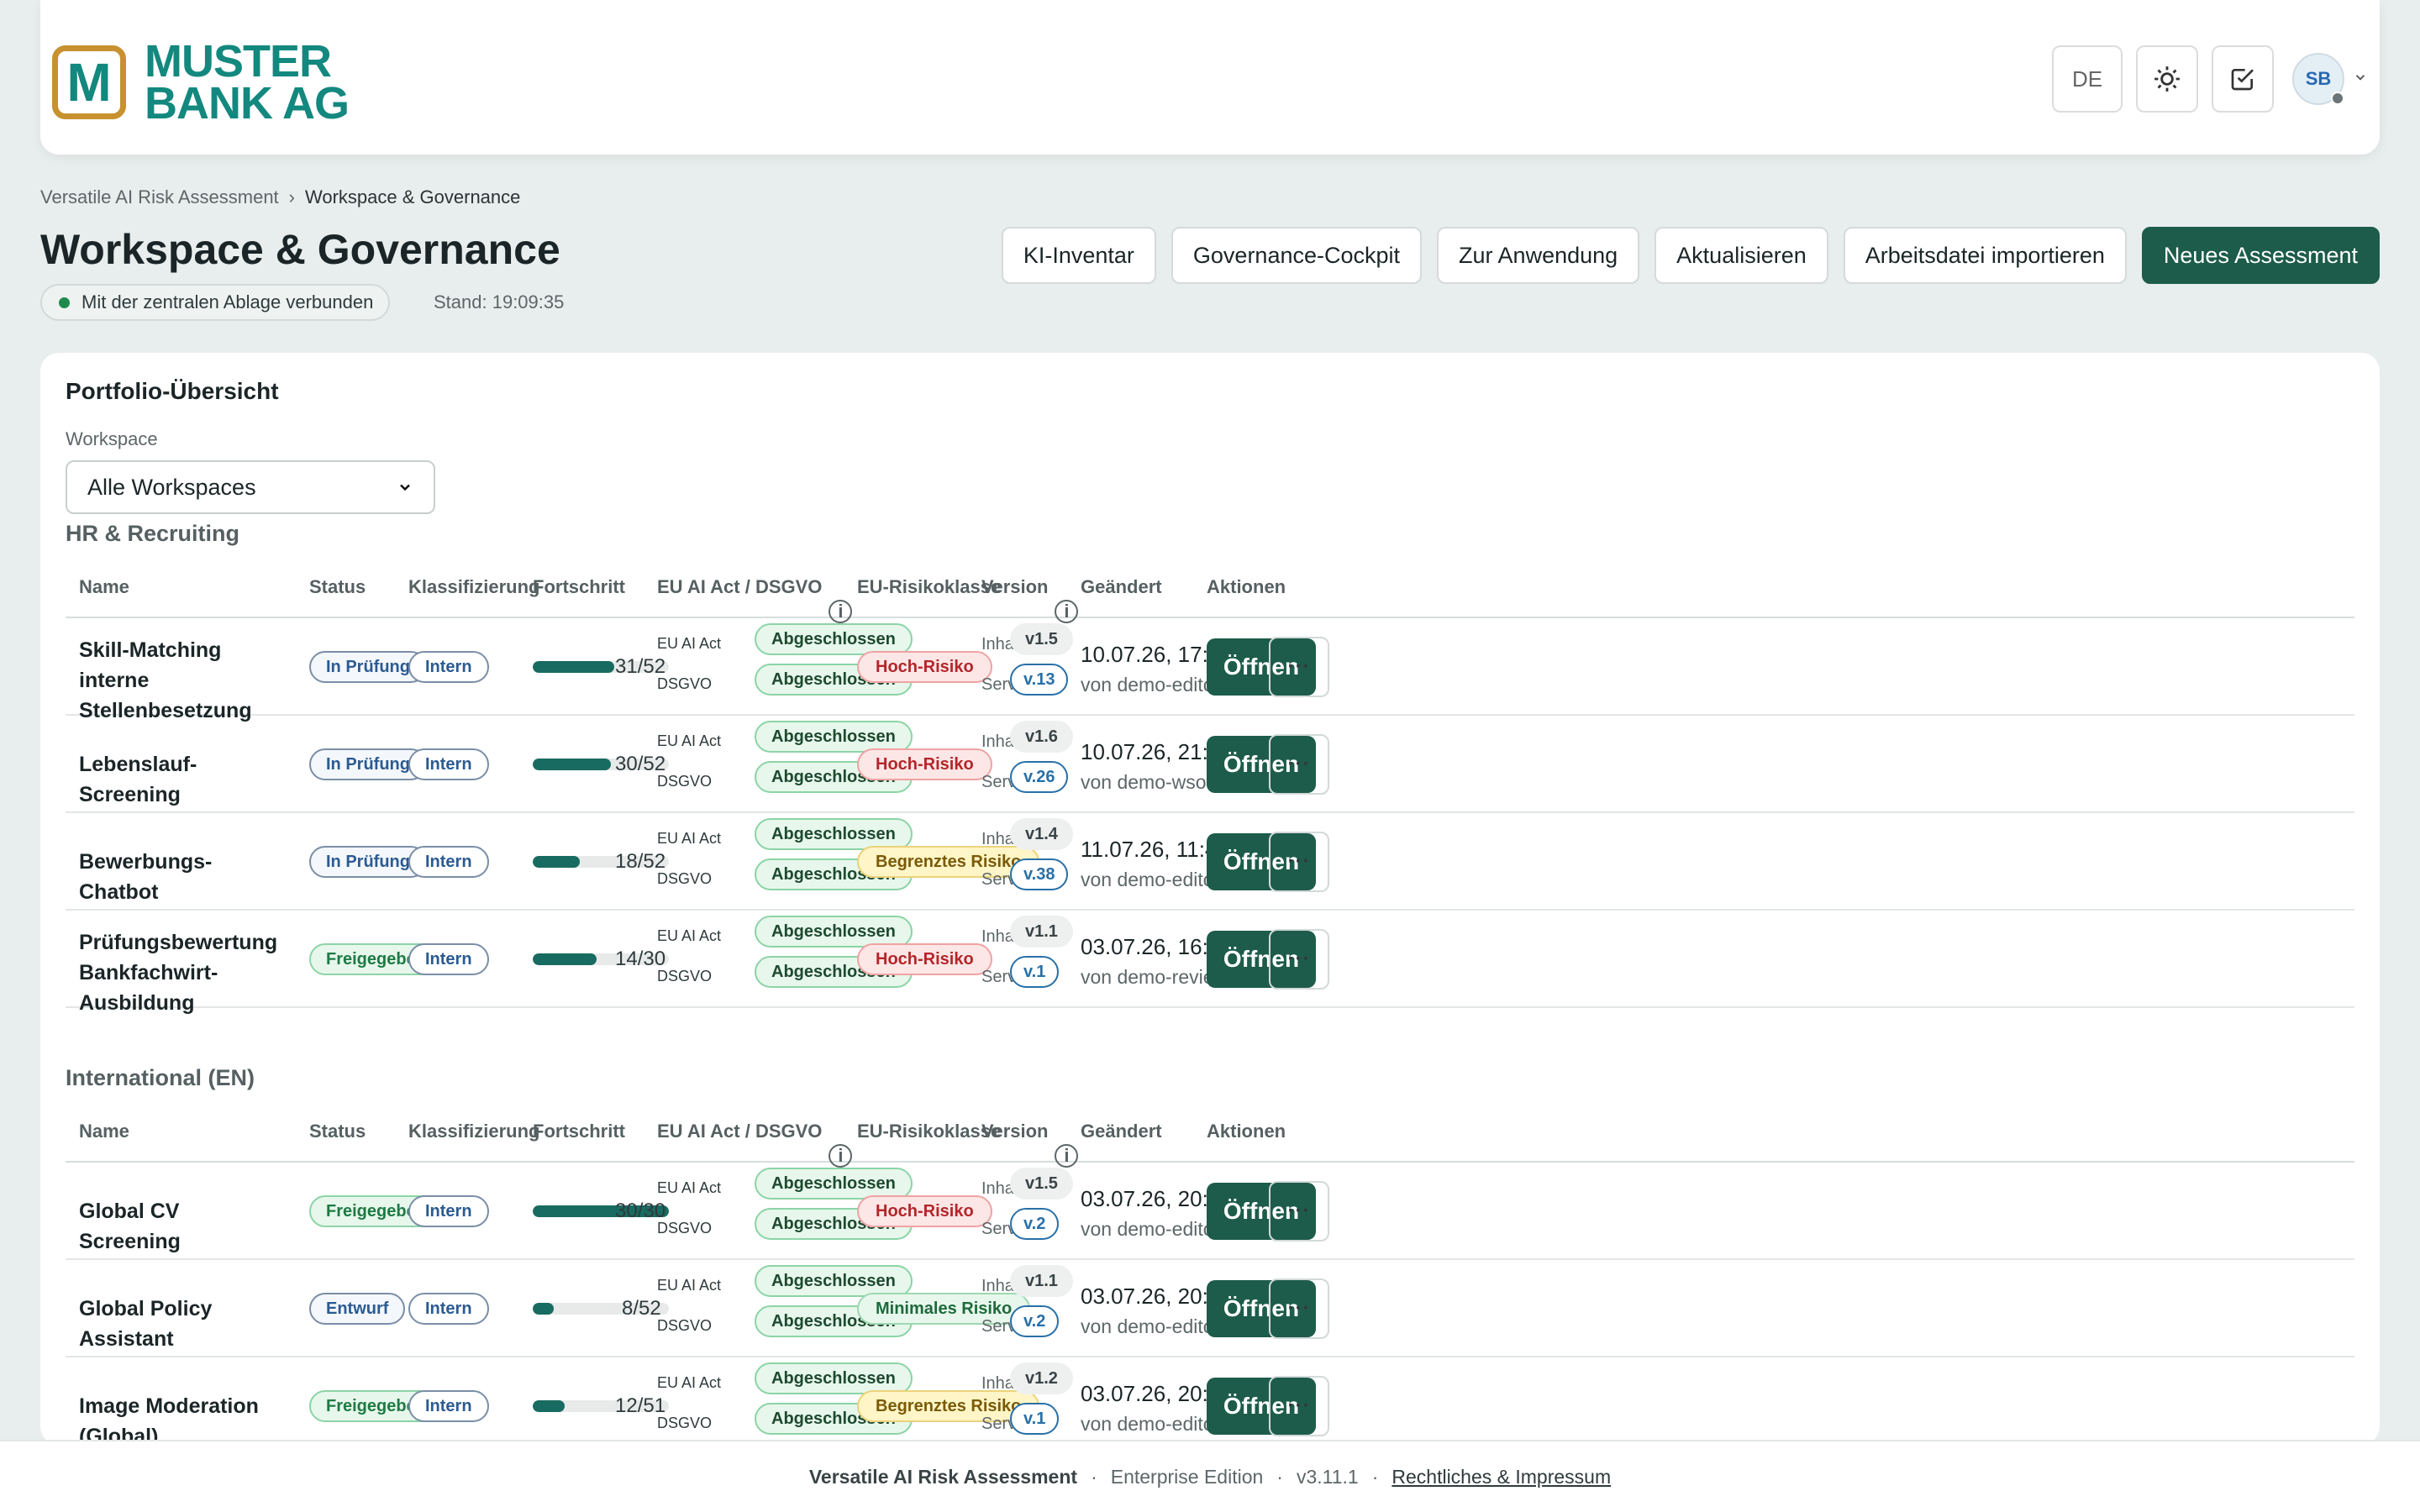  What do you see at coordinates (172, 487) in the screenshot?
I see `workspace-select-value: Alle Workspaces` at bounding box center [172, 487].